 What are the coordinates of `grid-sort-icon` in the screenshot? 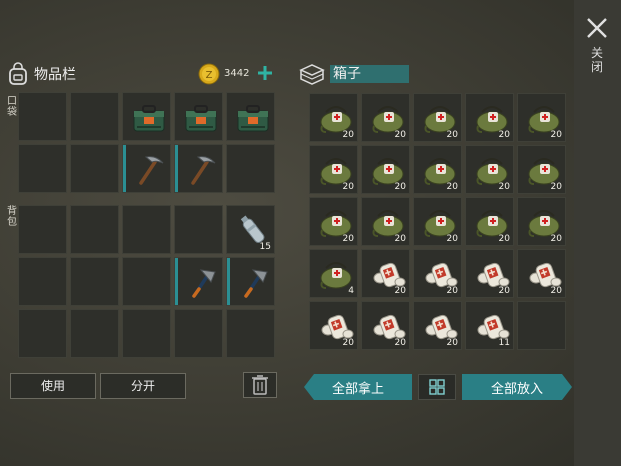 It's located at (437, 387).